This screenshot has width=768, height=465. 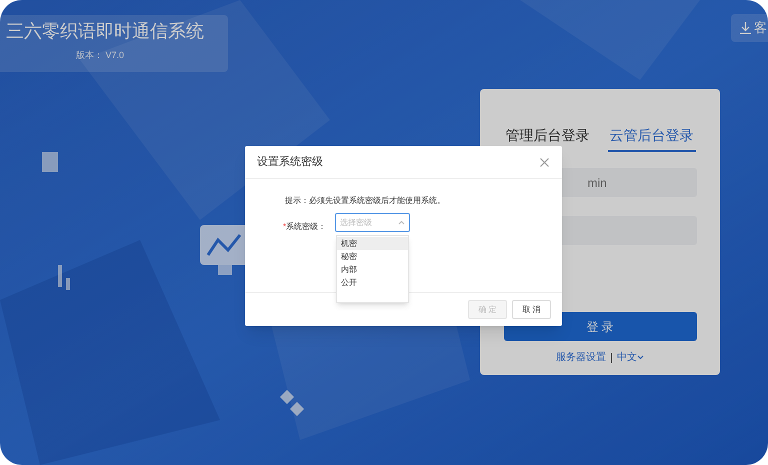 I want to click on close-button, so click(x=544, y=162).